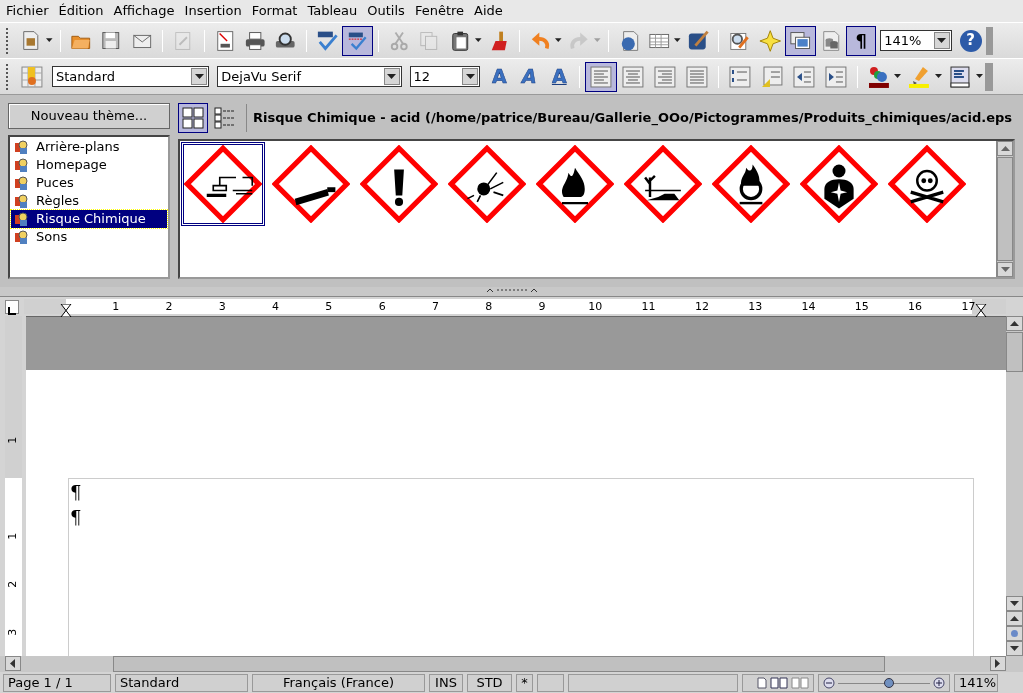 The height and width of the screenshot is (693, 1023). What do you see at coordinates (919, 76) in the screenshot?
I see `highlighter-icon` at bounding box center [919, 76].